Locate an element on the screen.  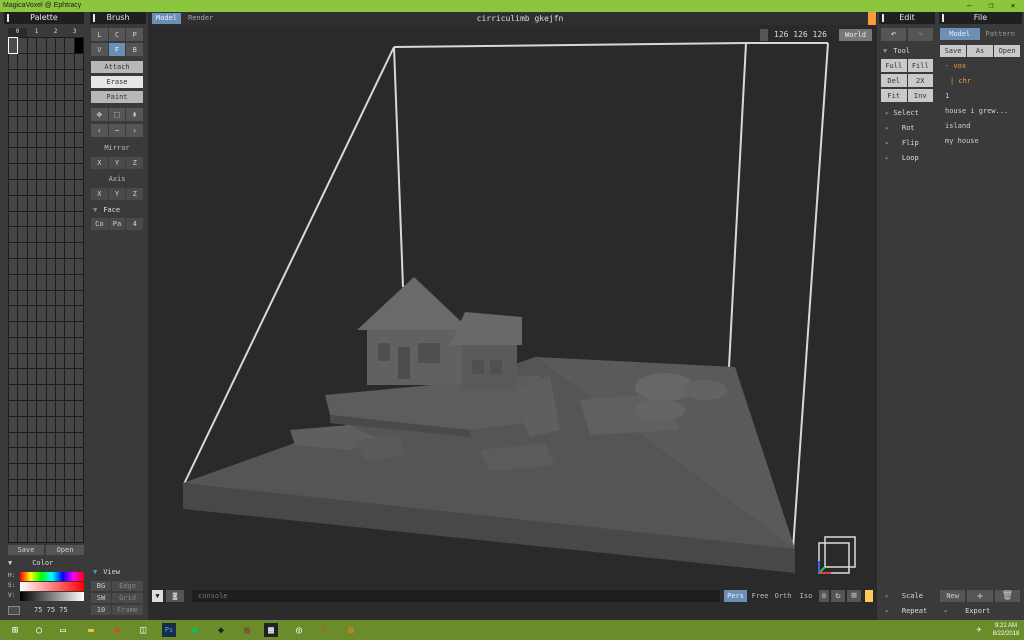
select-box-icon: ⬚ is located at coordinates (117, 114).